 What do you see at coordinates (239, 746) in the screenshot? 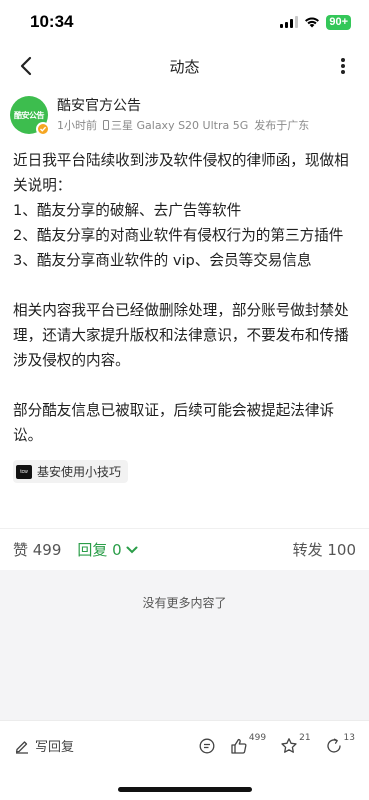
I see `thumbs-up-icon` at bounding box center [239, 746].